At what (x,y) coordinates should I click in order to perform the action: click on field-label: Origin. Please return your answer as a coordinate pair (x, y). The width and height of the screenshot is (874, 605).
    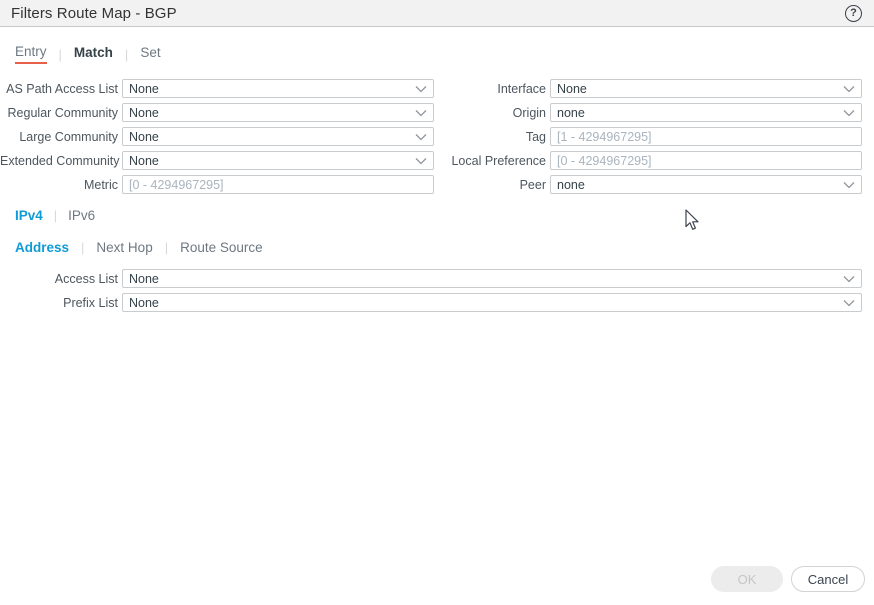
    Looking at the image, I should click on (529, 112).